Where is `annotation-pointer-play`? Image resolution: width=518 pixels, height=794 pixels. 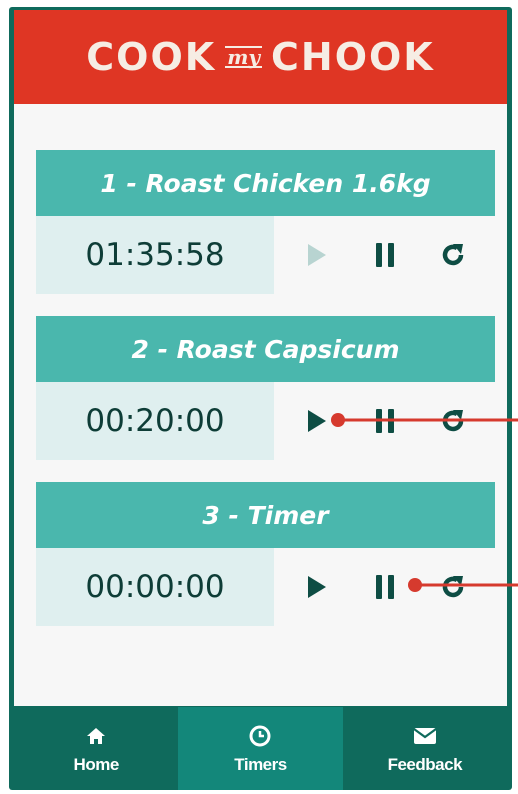 annotation-pointer-play is located at coordinates (424, 420).